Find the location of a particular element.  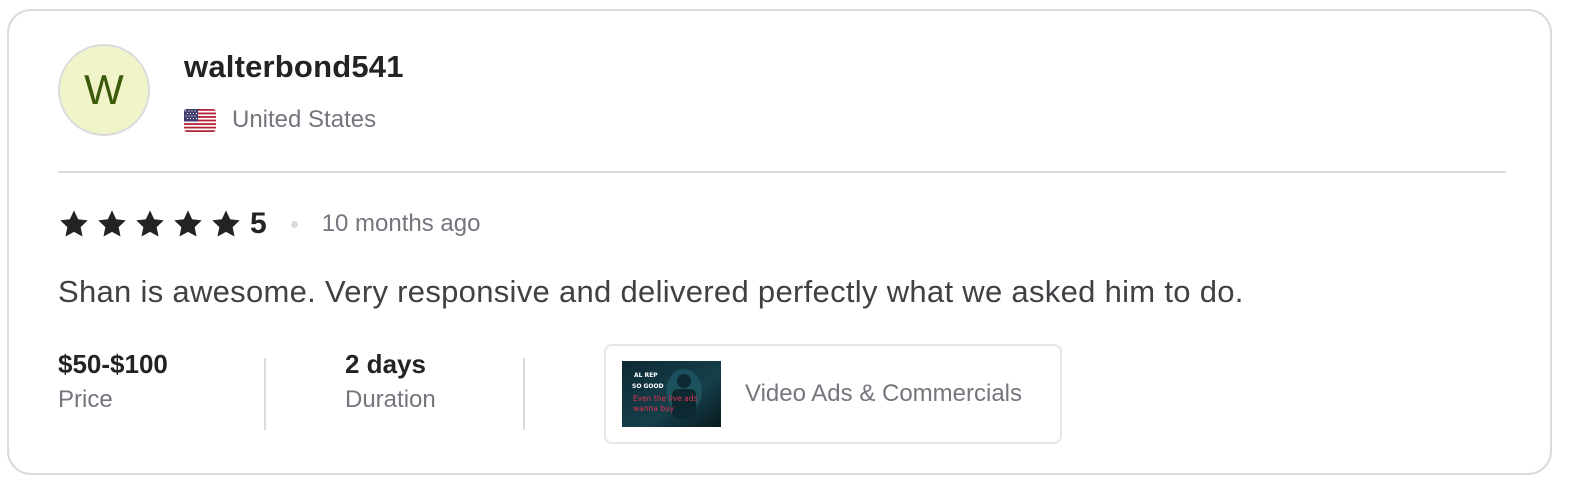

rating-row: 5 10 months ago is located at coordinates (269, 224).